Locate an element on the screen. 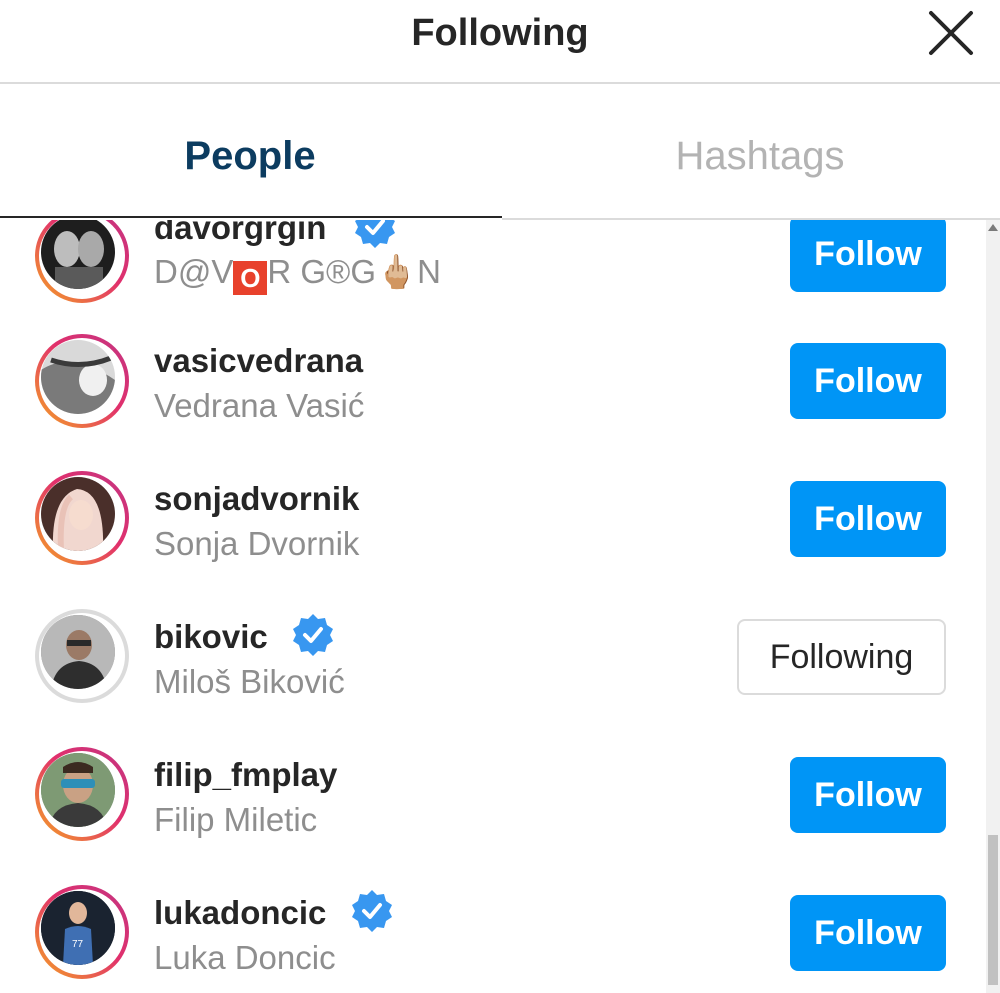 The image size is (1000, 993). tab-hashtags: Hashtags is located at coordinates (755, 152).